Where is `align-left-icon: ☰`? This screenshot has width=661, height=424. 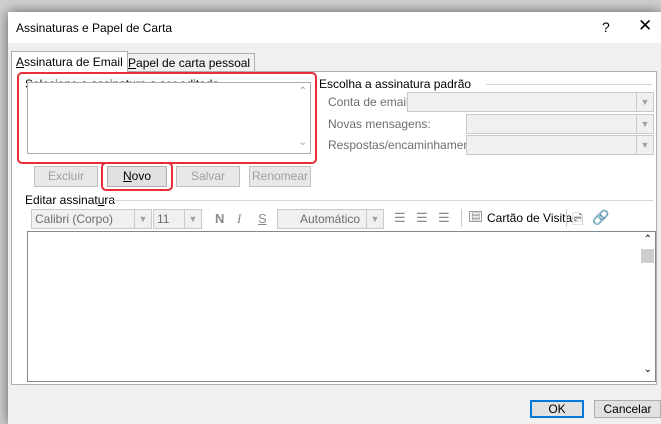 align-left-icon: ☰ is located at coordinates (400, 218).